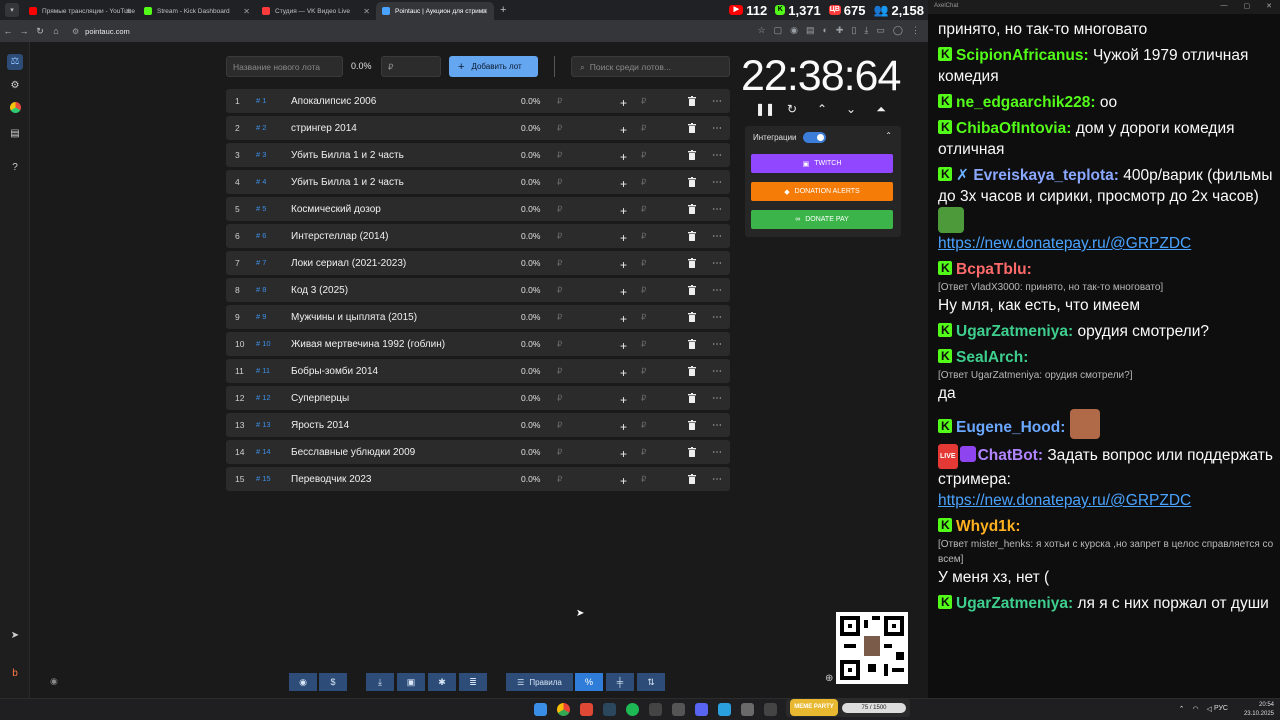 This screenshot has height=720, width=1280. What do you see at coordinates (822, 163) in the screenshot?
I see `twitch-button: ▣ TWITCH` at bounding box center [822, 163].